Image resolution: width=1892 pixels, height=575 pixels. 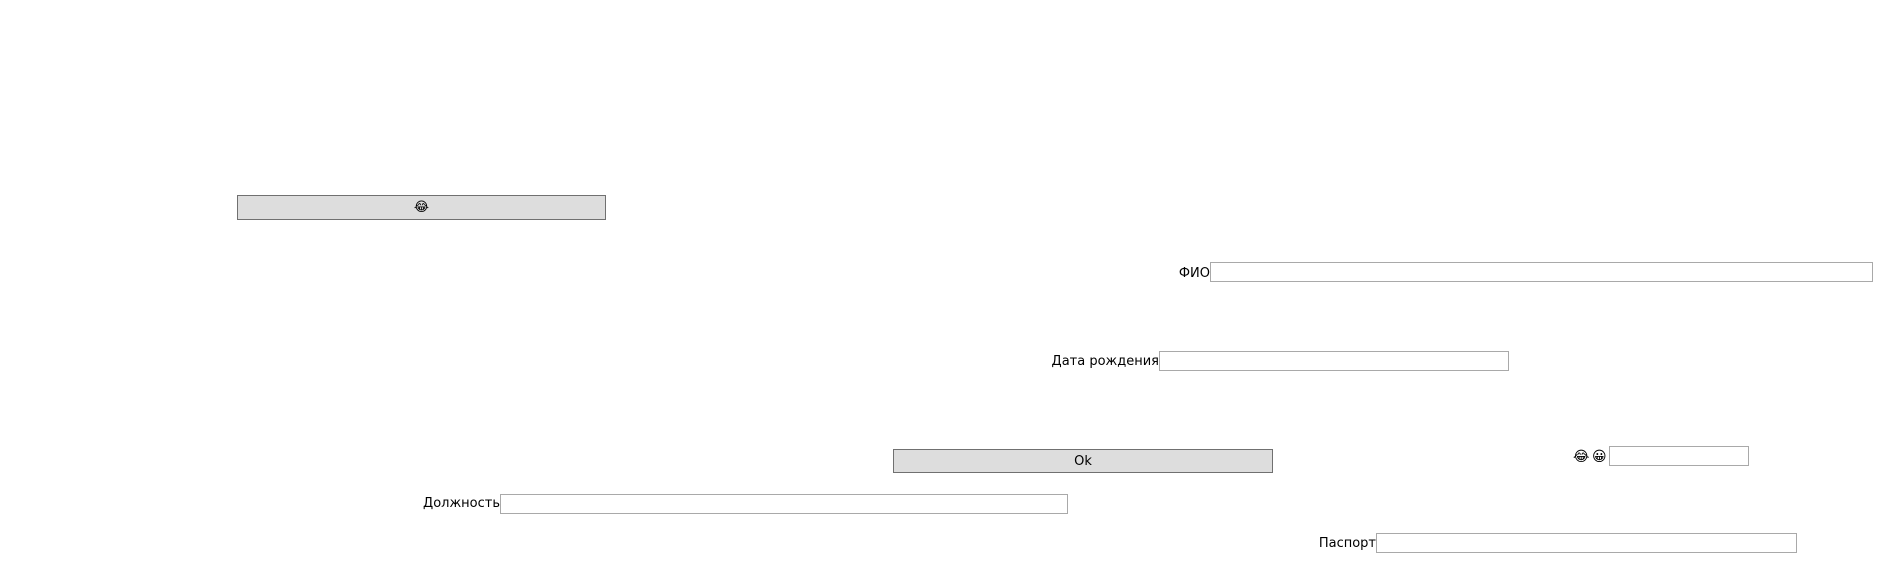 What do you see at coordinates (1105, 361) in the screenshot?
I see `birth-date-label: Дата рождения` at bounding box center [1105, 361].